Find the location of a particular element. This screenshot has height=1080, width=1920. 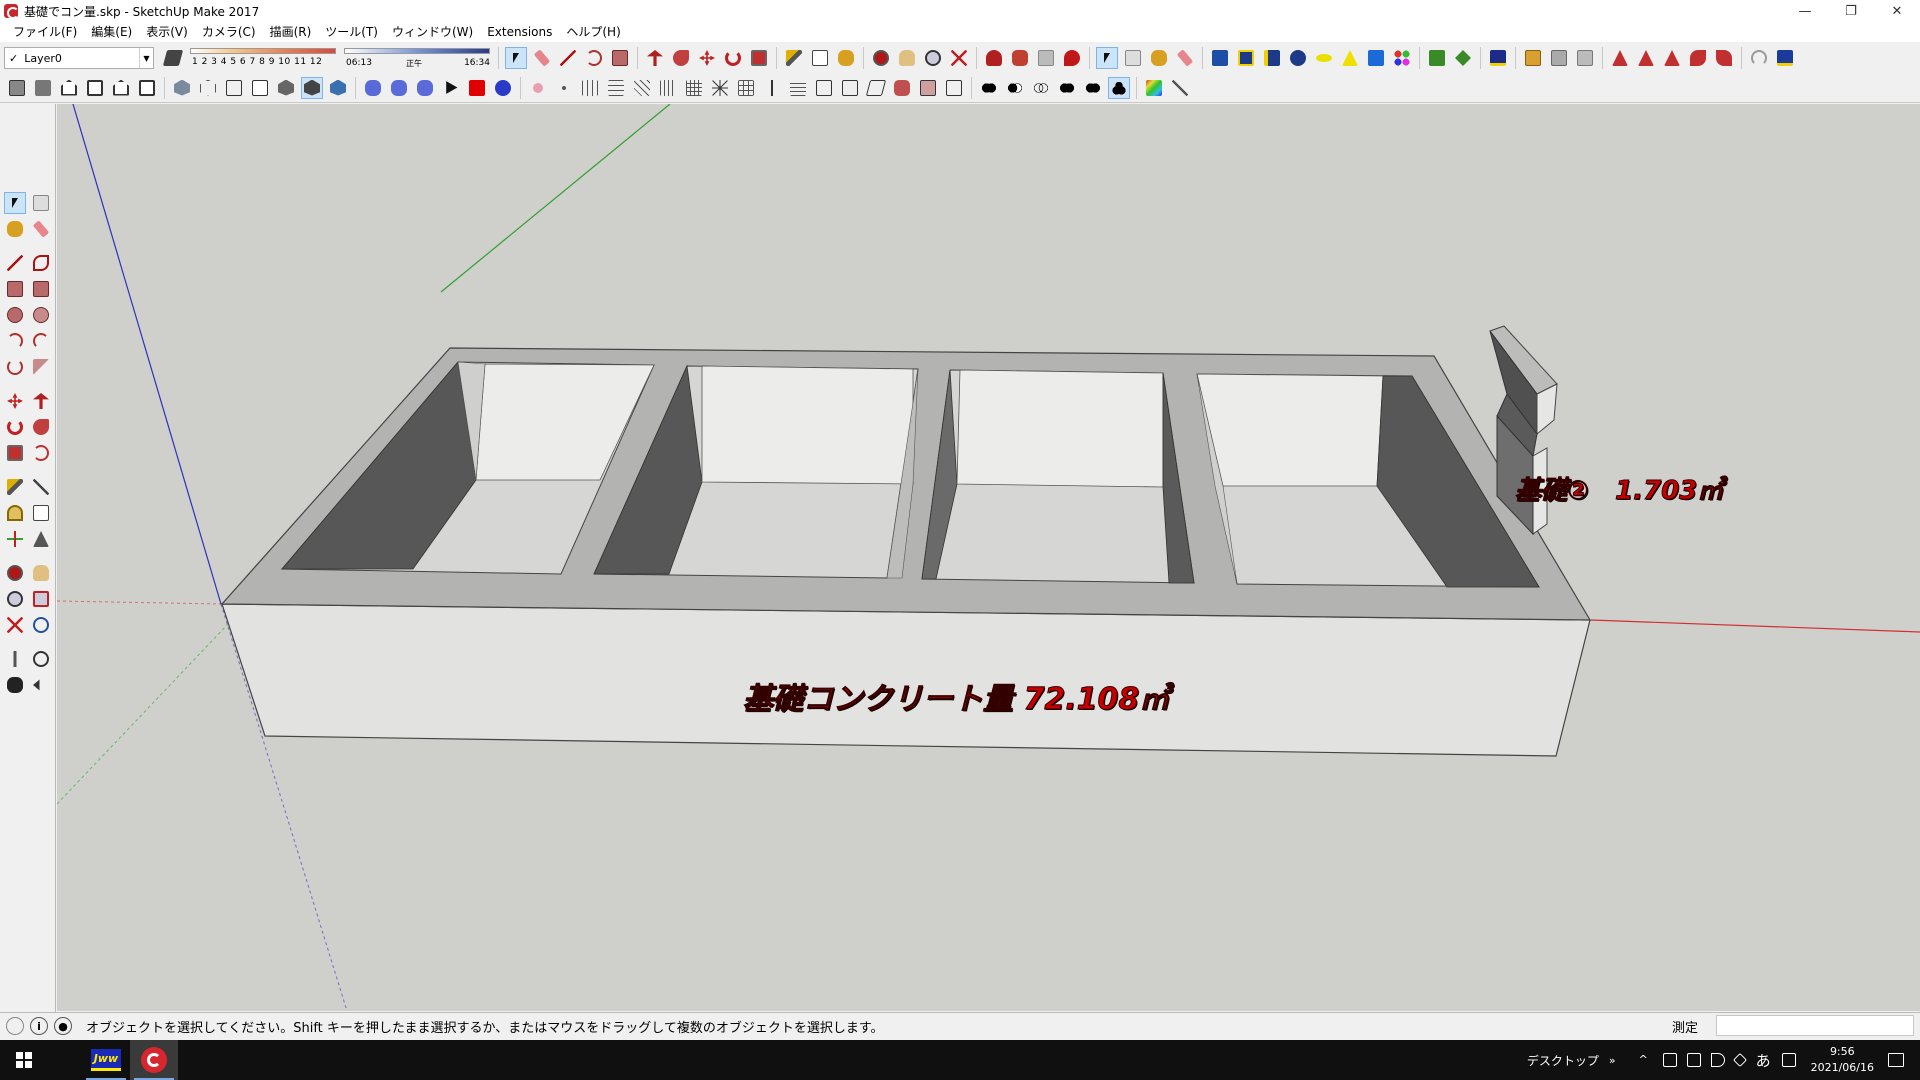

walk-tool-icon is located at coordinates (15, 685).